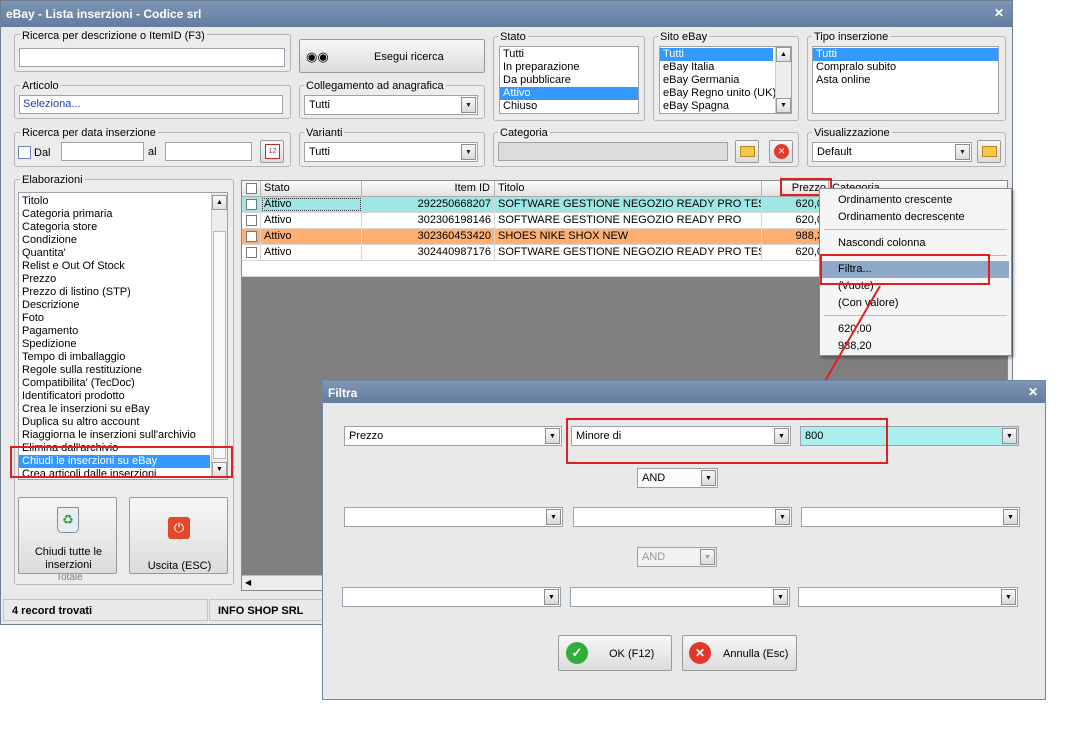 The image size is (1085, 740). I want to click on search-input, so click(152, 57).